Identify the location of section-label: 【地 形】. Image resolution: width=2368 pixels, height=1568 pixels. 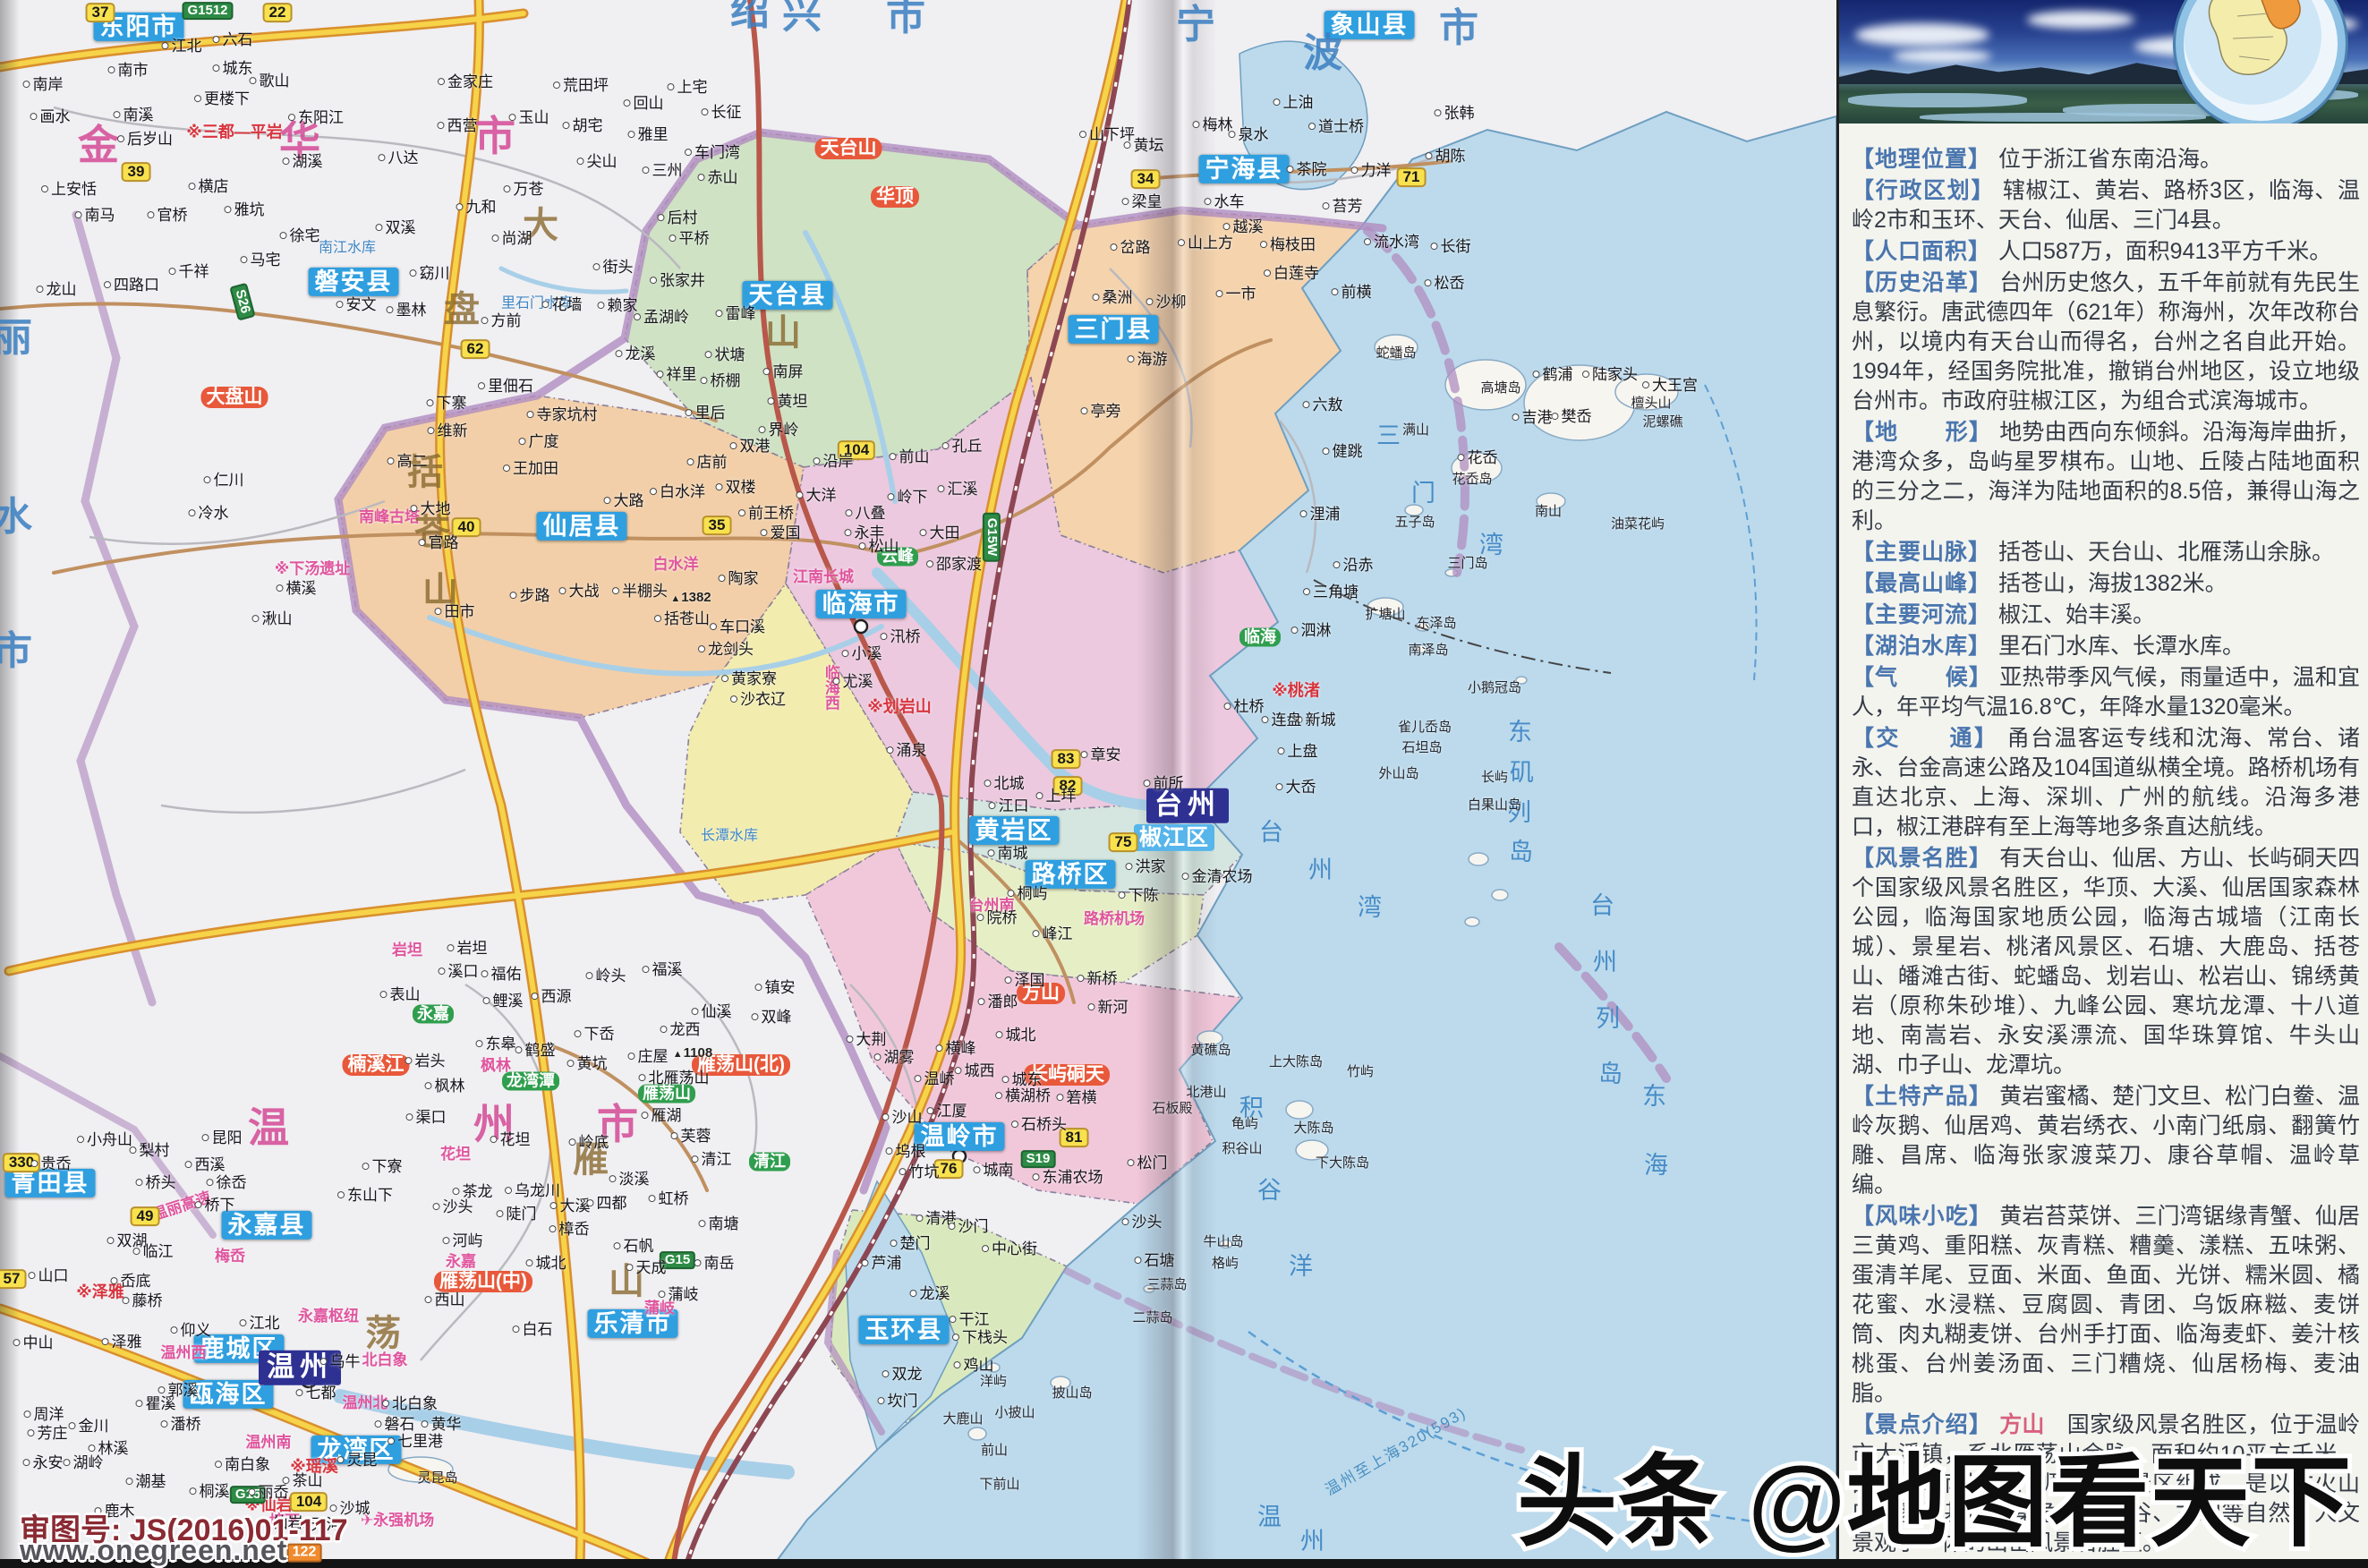
(1926, 432).